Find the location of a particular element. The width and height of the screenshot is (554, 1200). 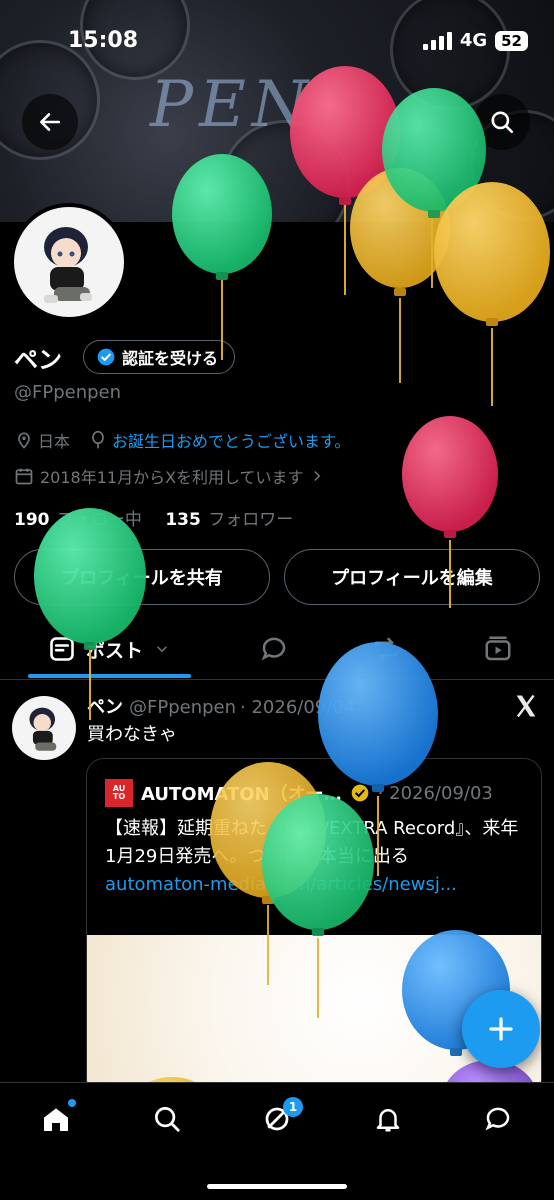

quoted-post-header: AU TO AUTOMATON（オー… · 2026/09/03 is located at coordinates (299, 793).